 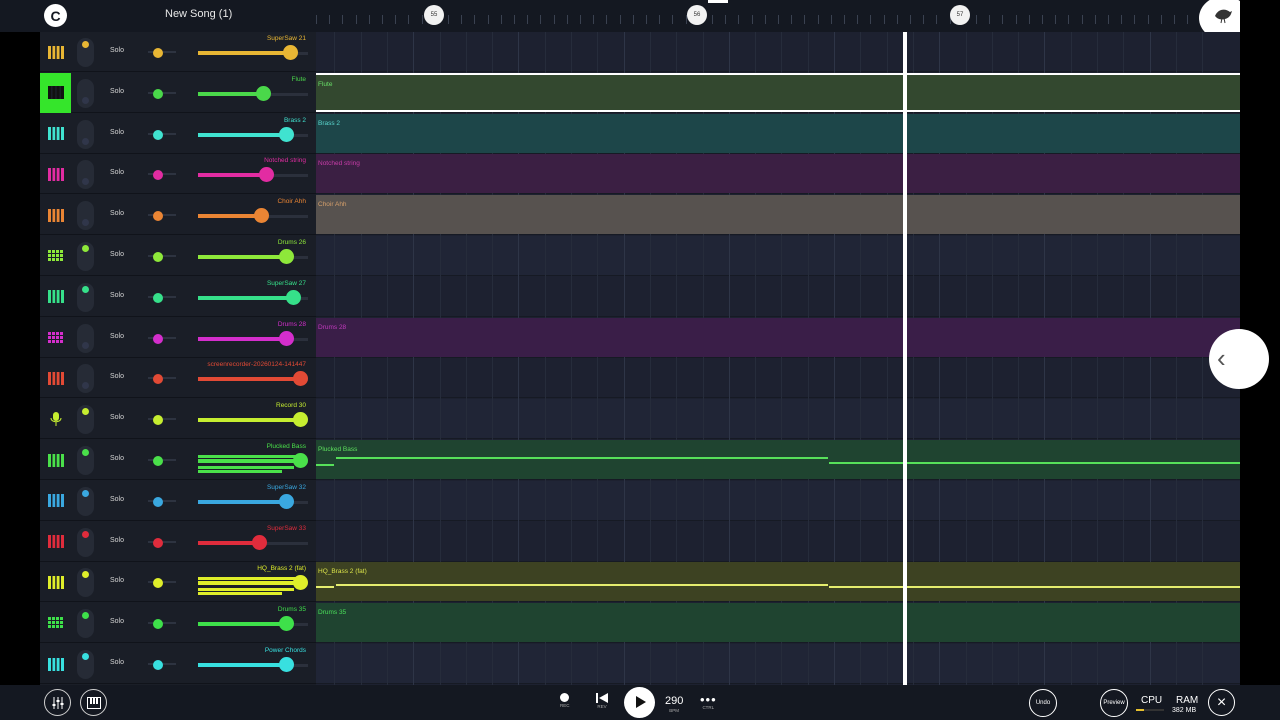 What do you see at coordinates (178, 337) in the screenshot?
I see `track-row: Solo Drums 28` at bounding box center [178, 337].